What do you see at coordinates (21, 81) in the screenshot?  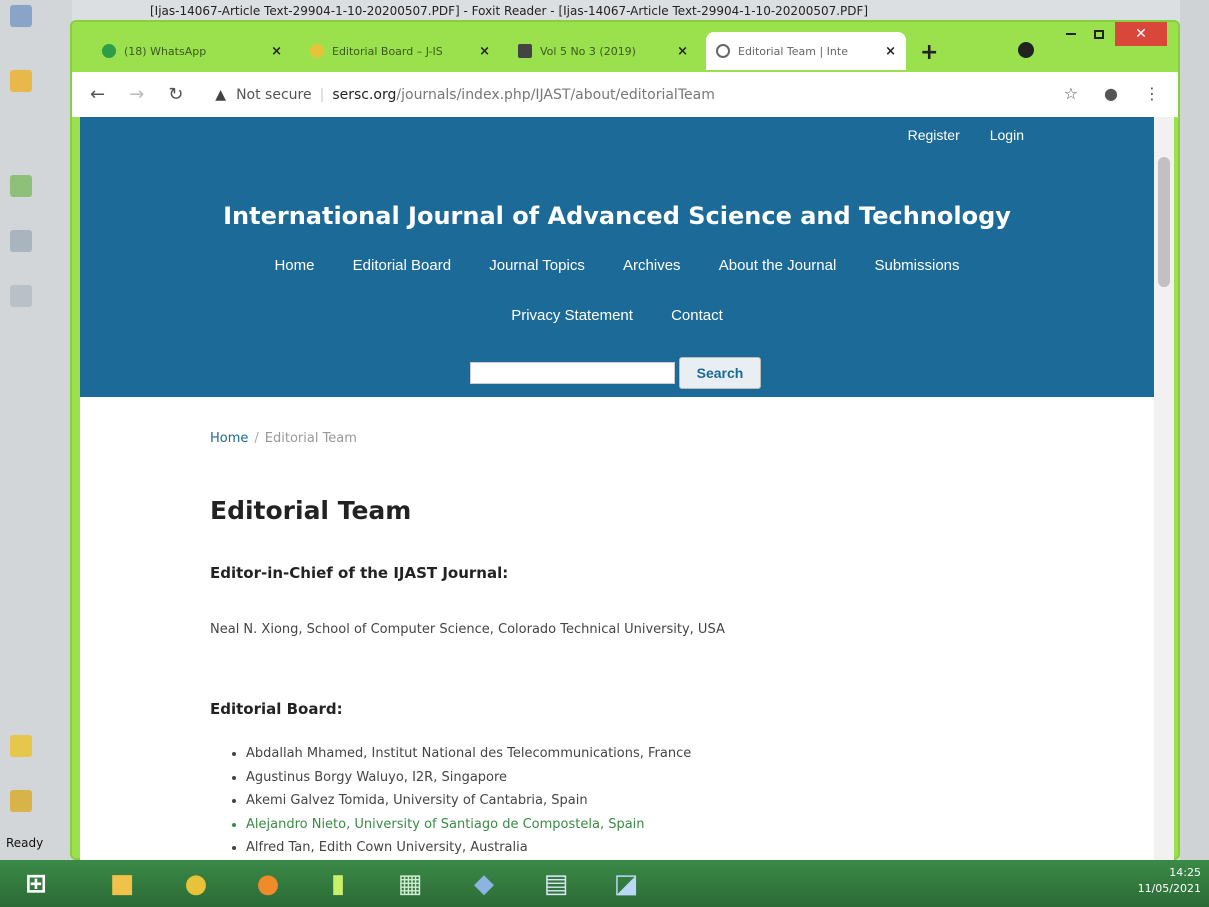 I see `folder-icon` at bounding box center [21, 81].